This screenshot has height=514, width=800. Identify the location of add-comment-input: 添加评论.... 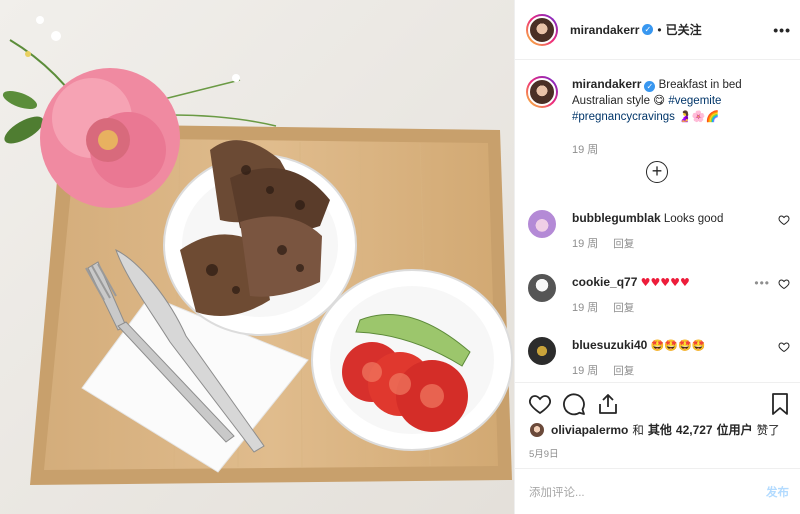
(557, 492).